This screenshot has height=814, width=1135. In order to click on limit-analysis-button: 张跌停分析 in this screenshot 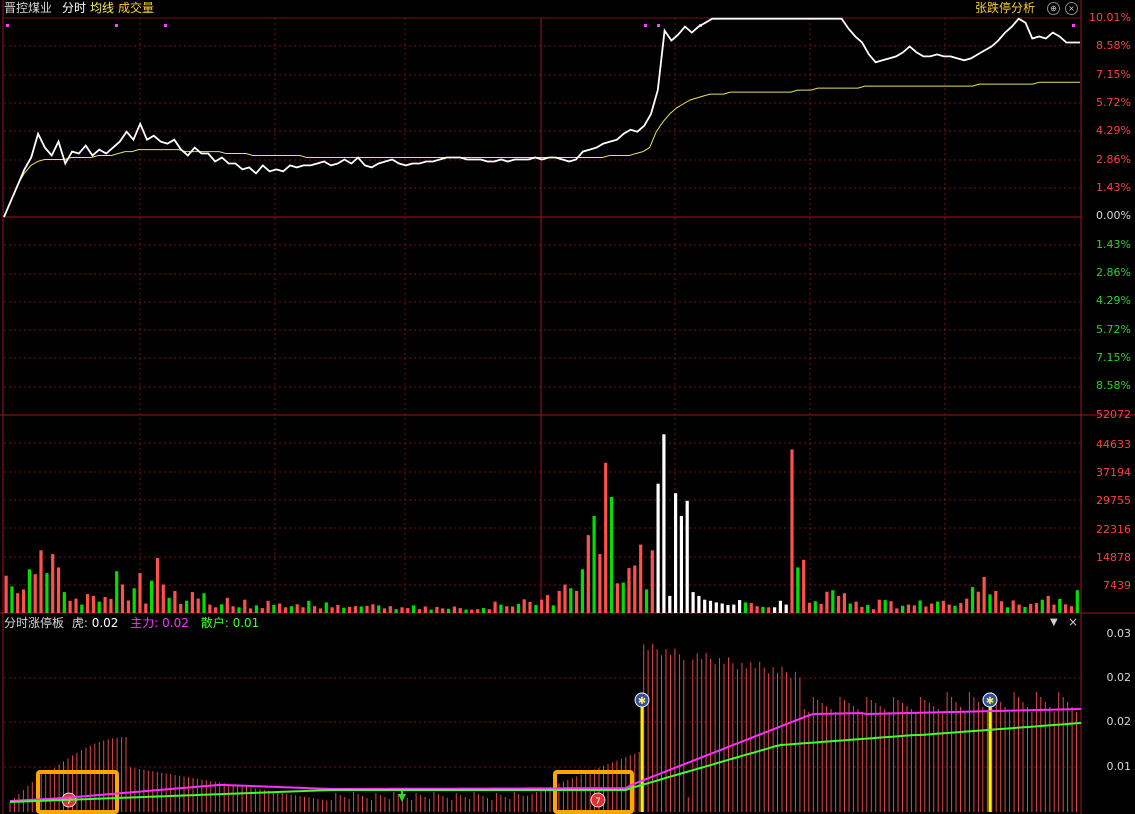, I will do `click(1005, 8)`.